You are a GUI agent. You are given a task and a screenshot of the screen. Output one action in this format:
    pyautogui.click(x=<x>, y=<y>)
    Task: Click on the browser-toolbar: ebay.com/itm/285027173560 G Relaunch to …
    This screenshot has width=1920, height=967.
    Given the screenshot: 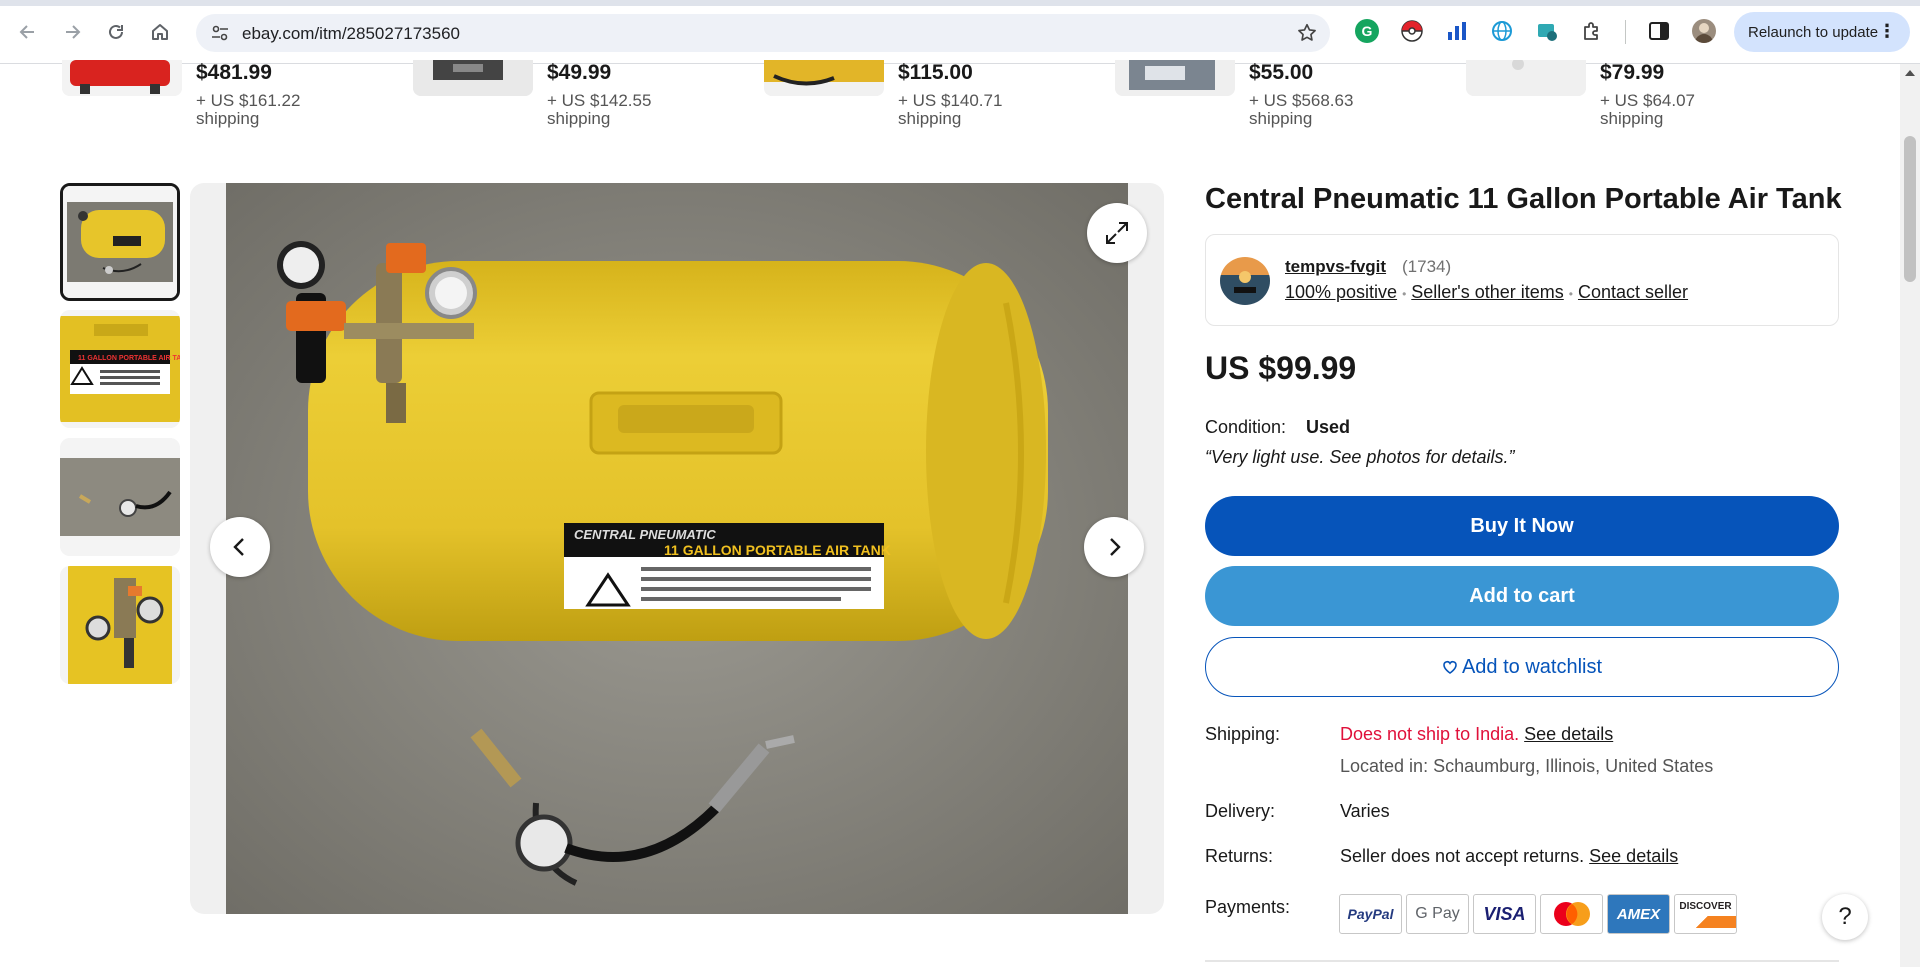 What is the action you would take?
    pyautogui.click(x=960, y=32)
    